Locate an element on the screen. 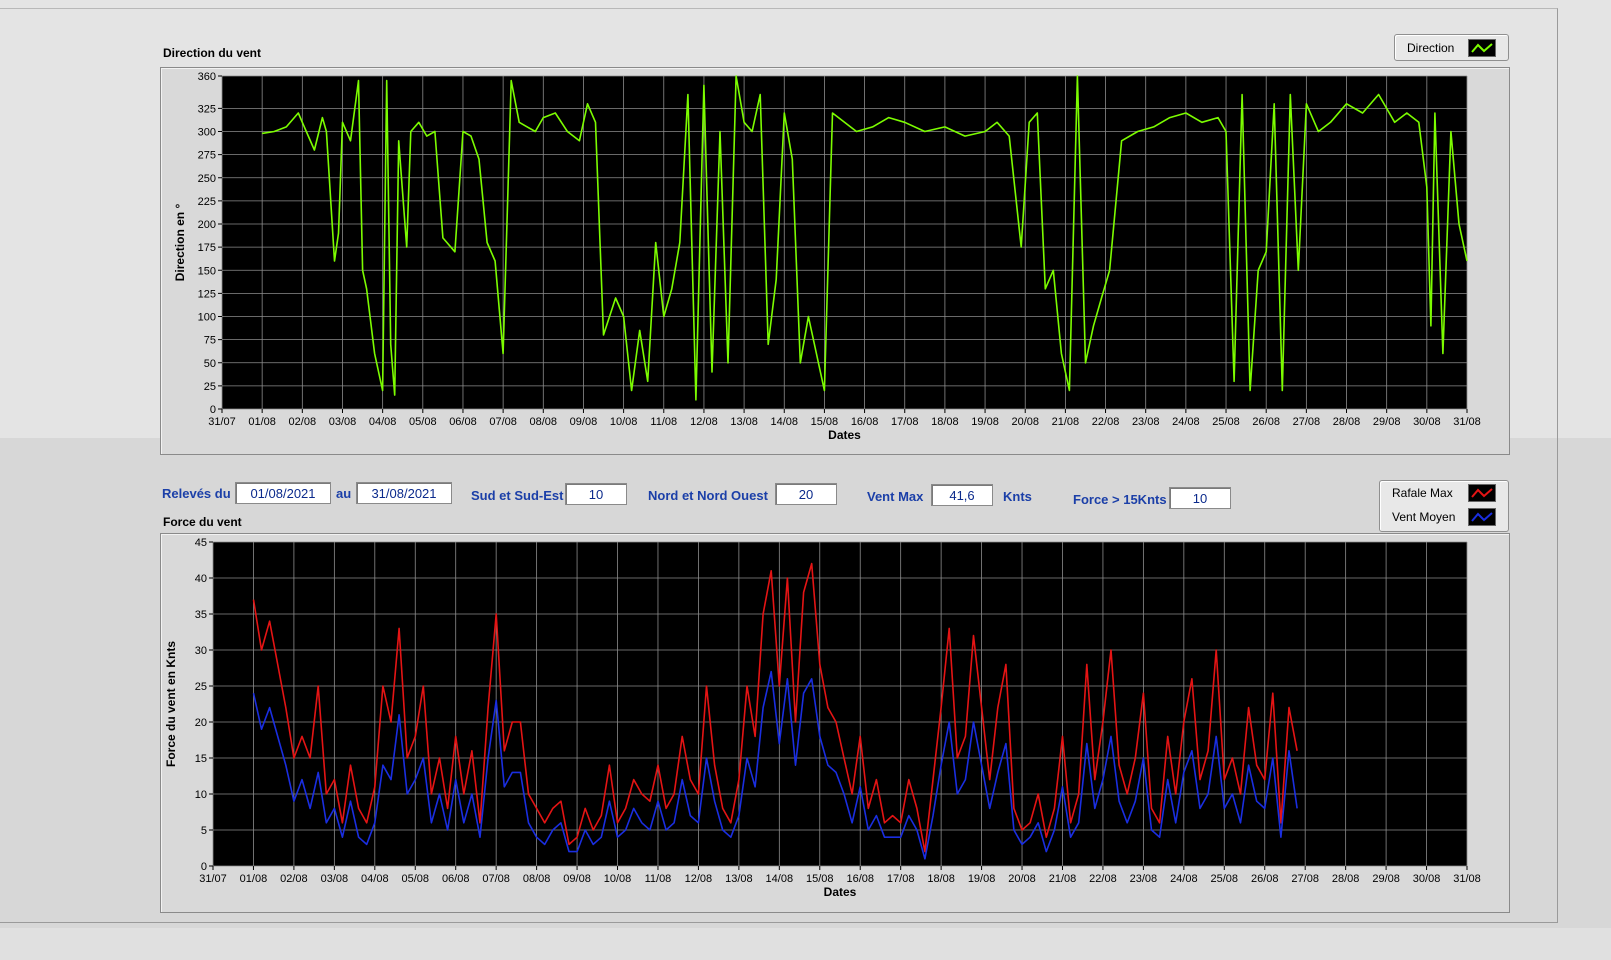  vent-max-field: 41,6 is located at coordinates (962, 495).